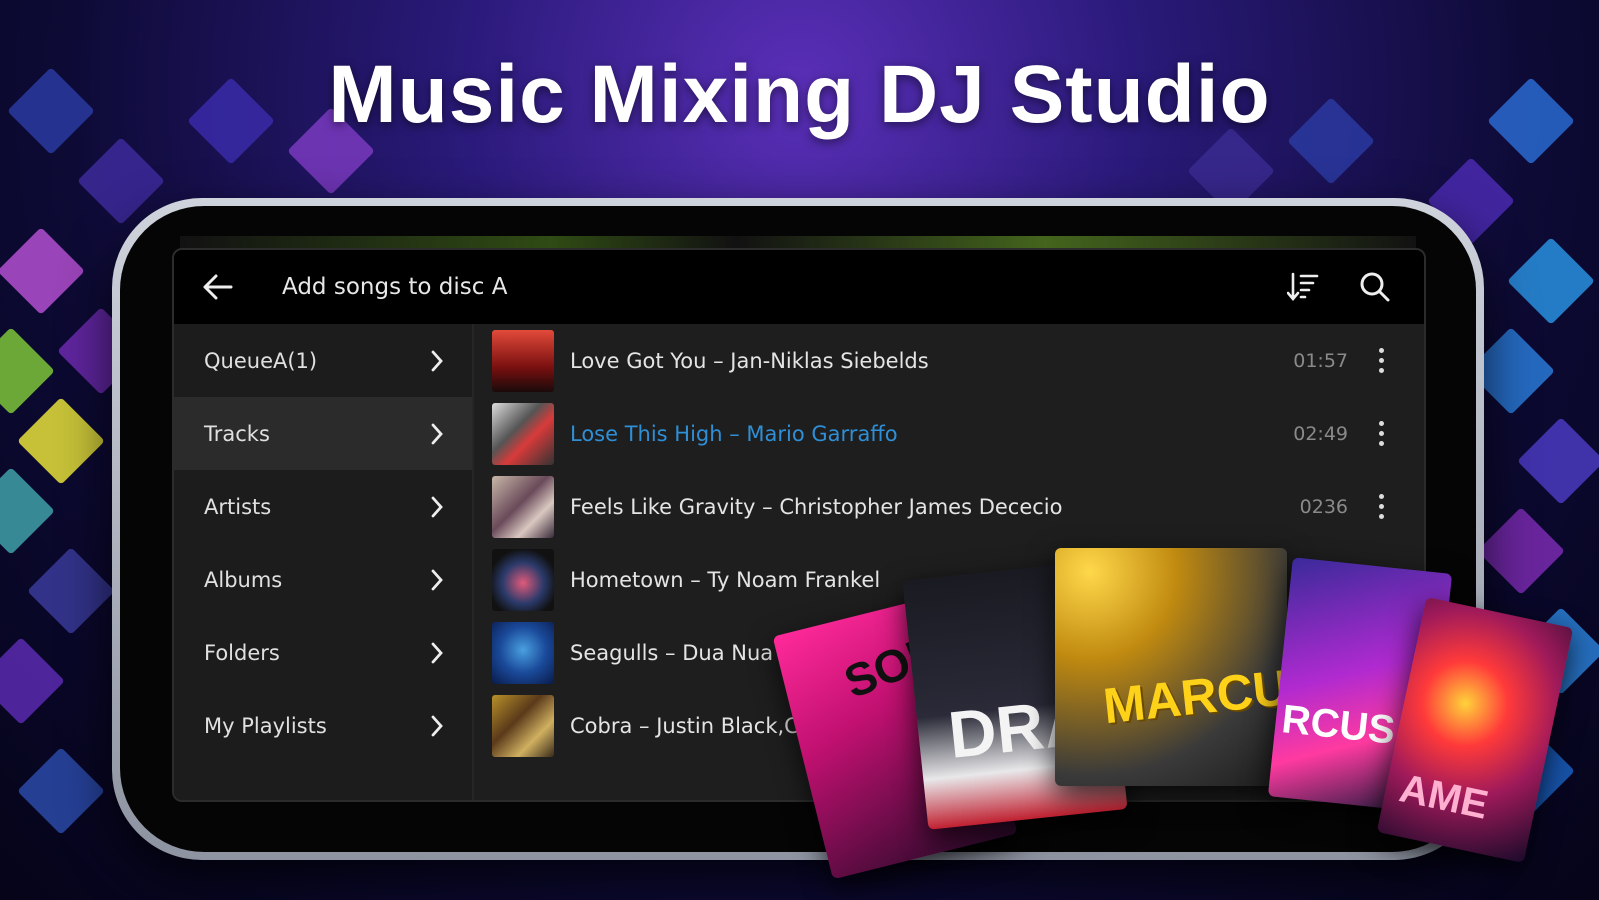 This screenshot has width=1599, height=900. I want to click on track-title: Cobra – Justin Black,C, so click(684, 725).